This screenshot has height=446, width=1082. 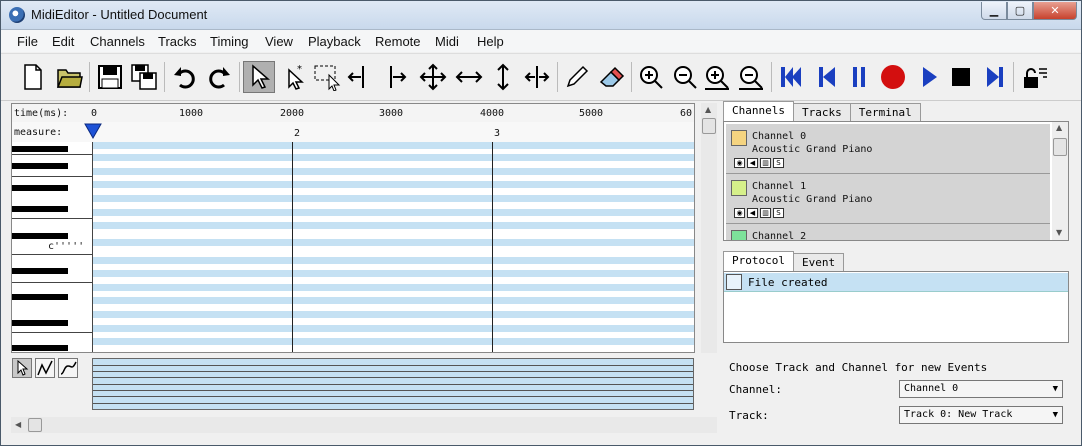 What do you see at coordinates (651, 77) in the screenshot?
I see `zoom-in-horizontal-icon` at bounding box center [651, 77].